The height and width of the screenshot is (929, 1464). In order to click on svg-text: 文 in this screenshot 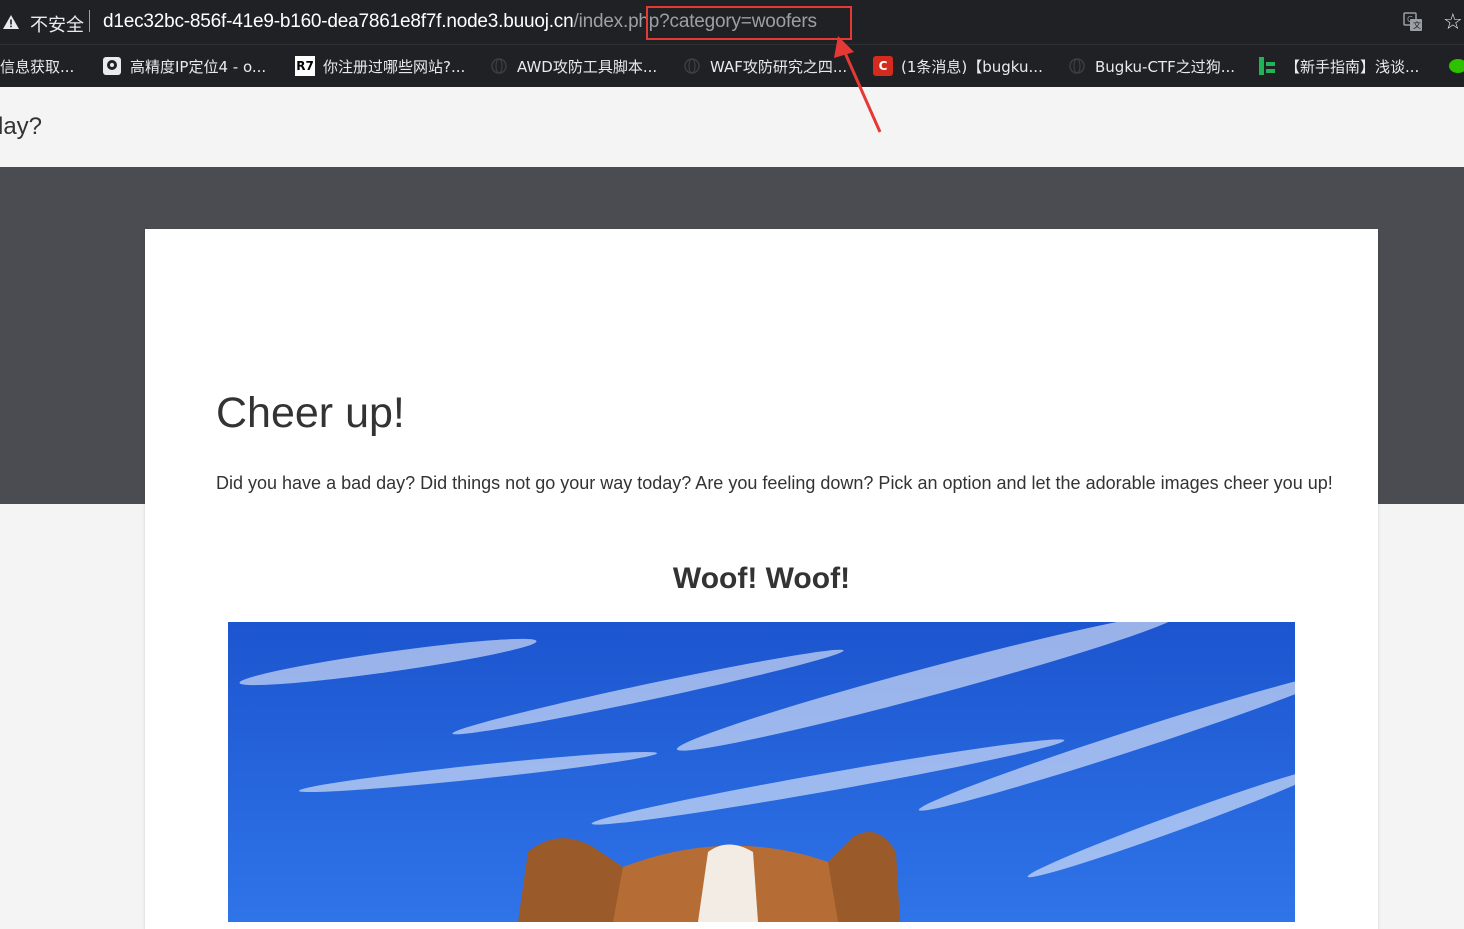, I will do `click(1417, 25)`.